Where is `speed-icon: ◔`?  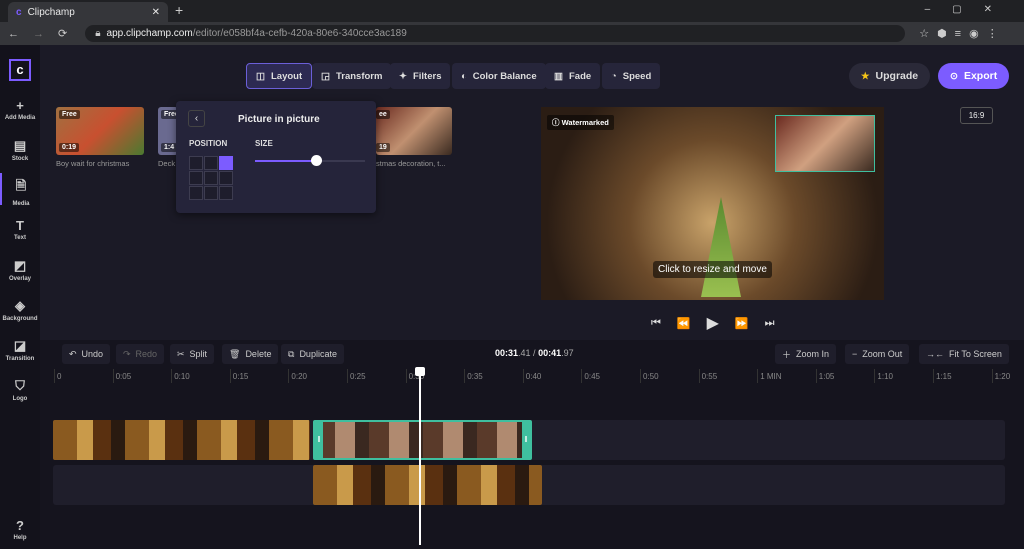
speed-icon: ◔ is located at coordinates (614, 76).